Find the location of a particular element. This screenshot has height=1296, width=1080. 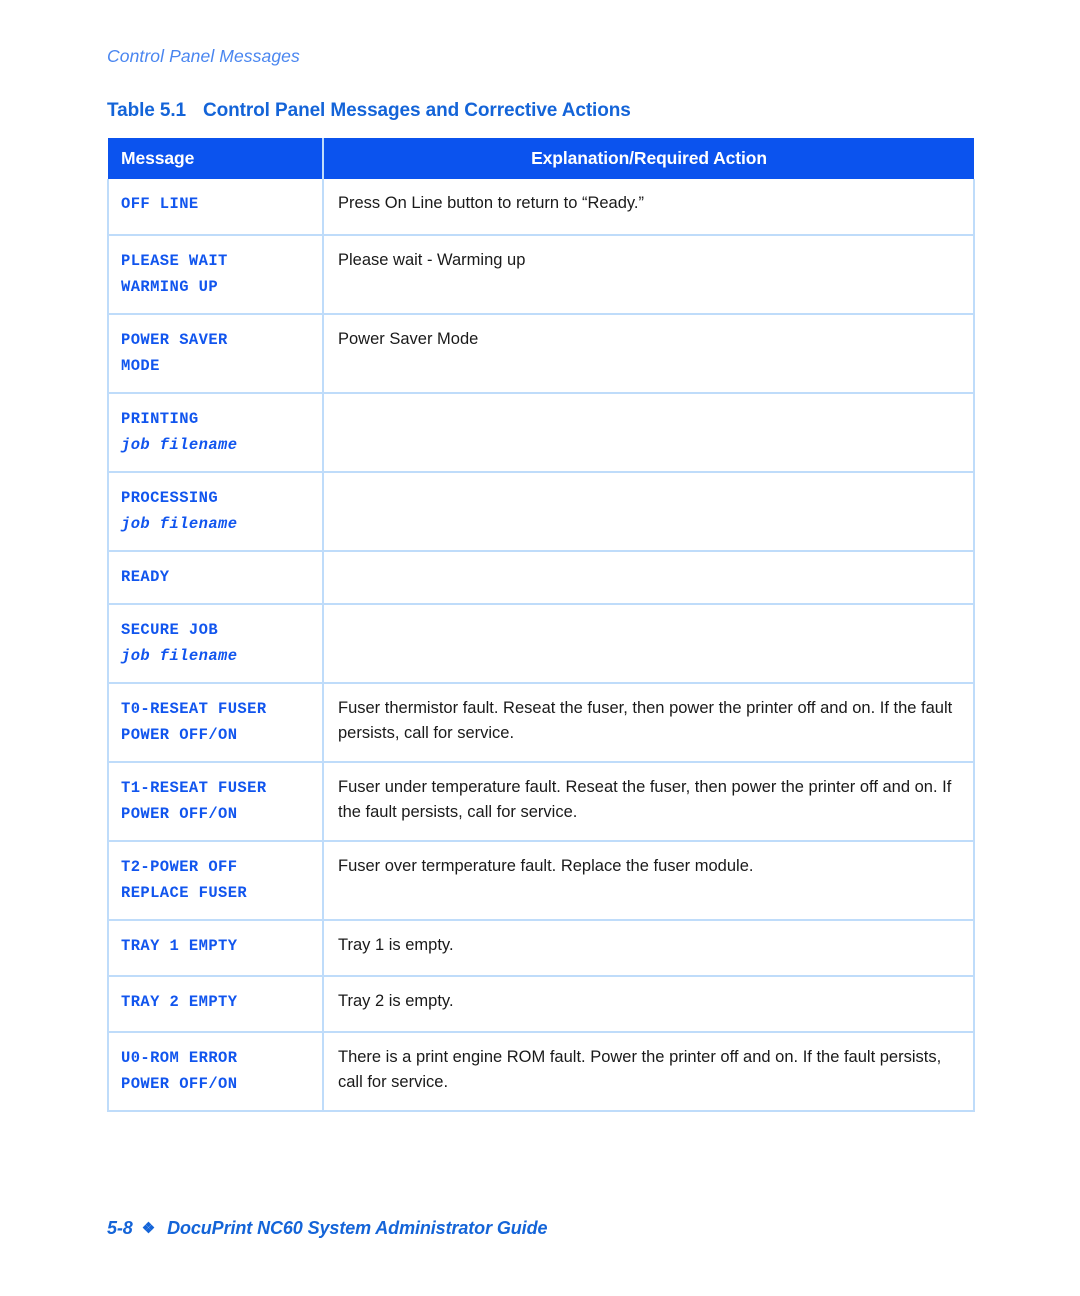

column-header-message: Message is located at coordinates (216, 158).